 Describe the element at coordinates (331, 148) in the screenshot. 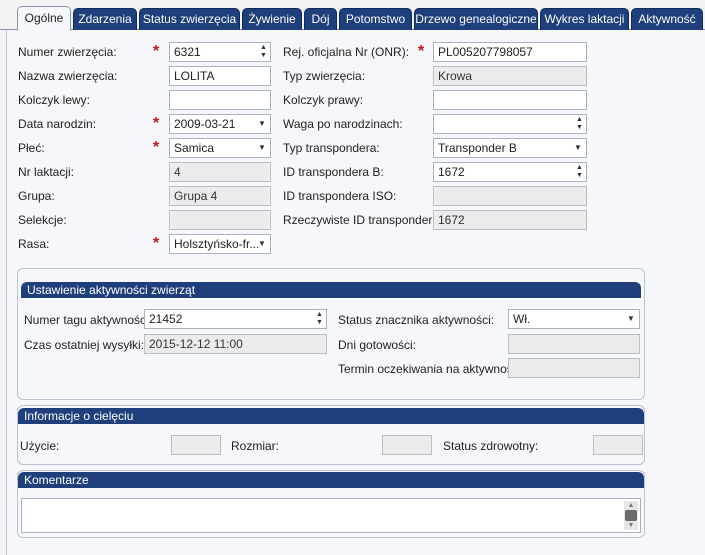

I see `transponder-type-label: Typ transpondera:` at that location.